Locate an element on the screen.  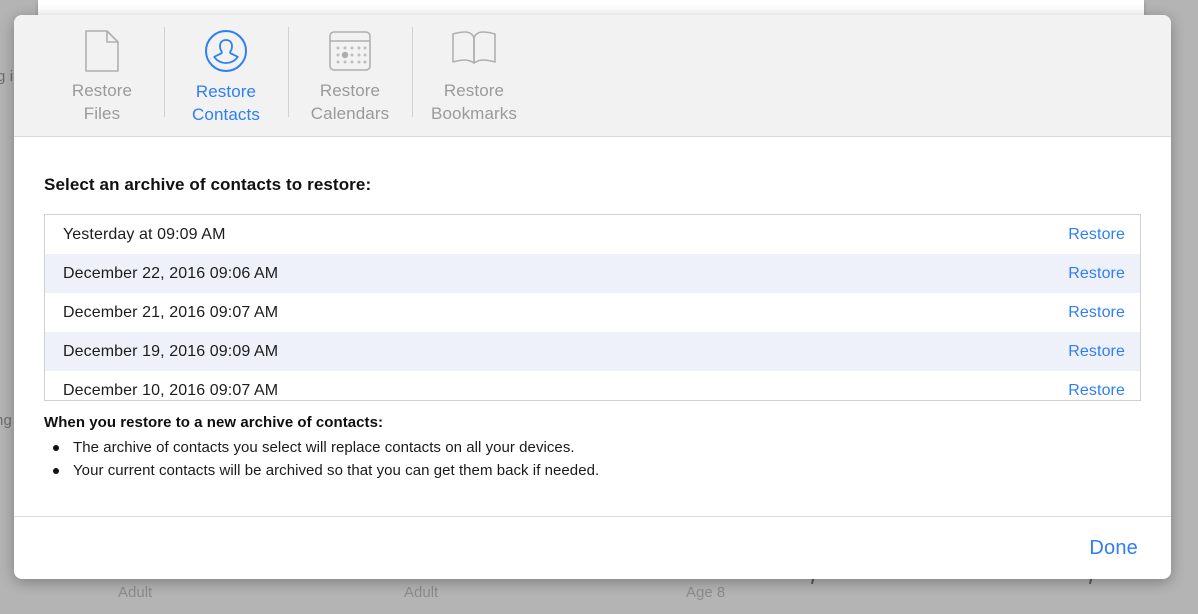
table-row: December 19, 2016 09:09 AM Restore is located at coordinates (592, 351).